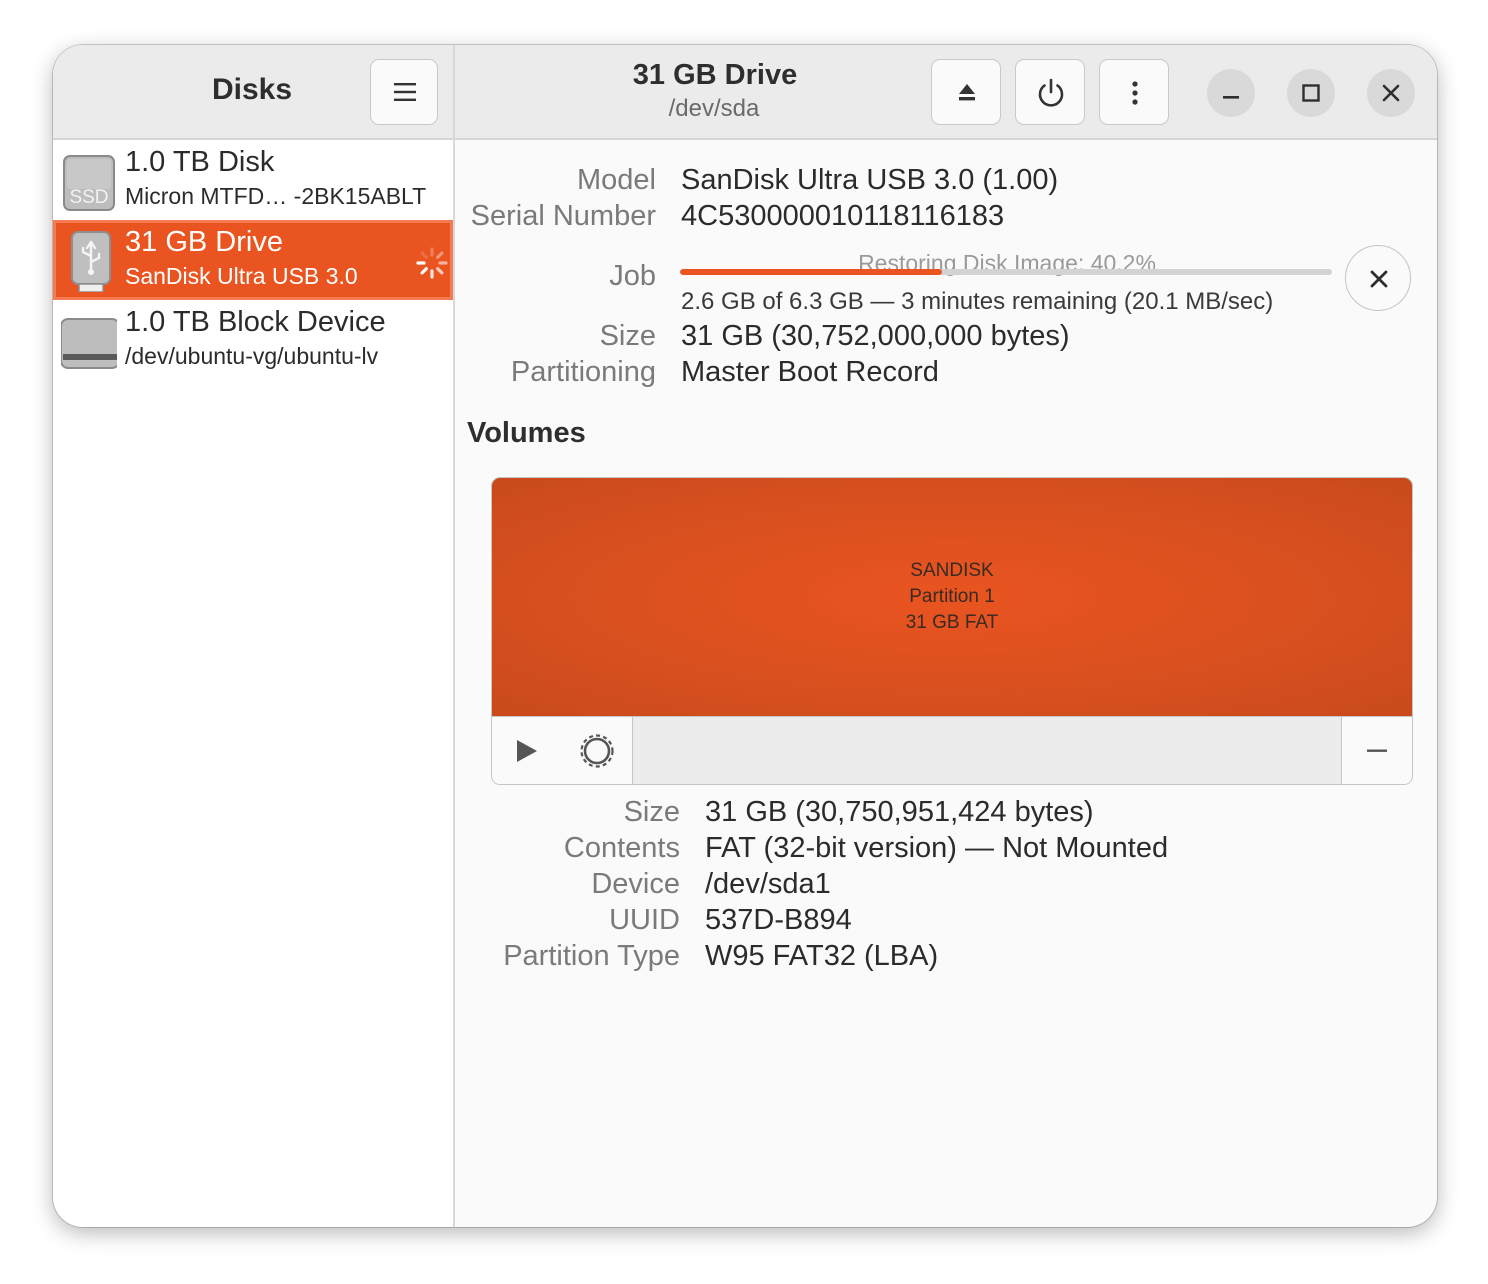 This screenshot has height=1284, width=1488. I want to click on maximize-button, so click(1311, 93).